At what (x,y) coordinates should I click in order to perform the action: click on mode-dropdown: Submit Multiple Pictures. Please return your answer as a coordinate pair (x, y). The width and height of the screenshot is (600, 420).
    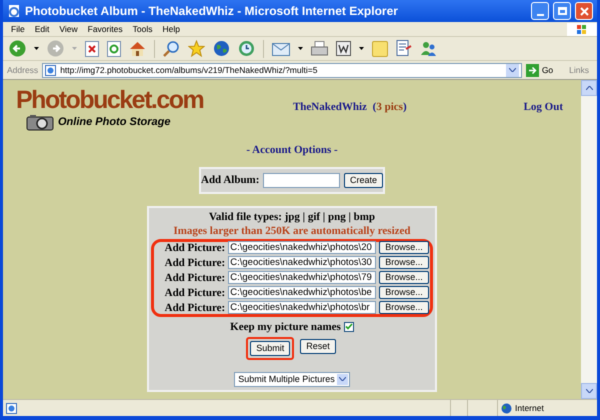
    Looking at the image, I should click on (292, 379).